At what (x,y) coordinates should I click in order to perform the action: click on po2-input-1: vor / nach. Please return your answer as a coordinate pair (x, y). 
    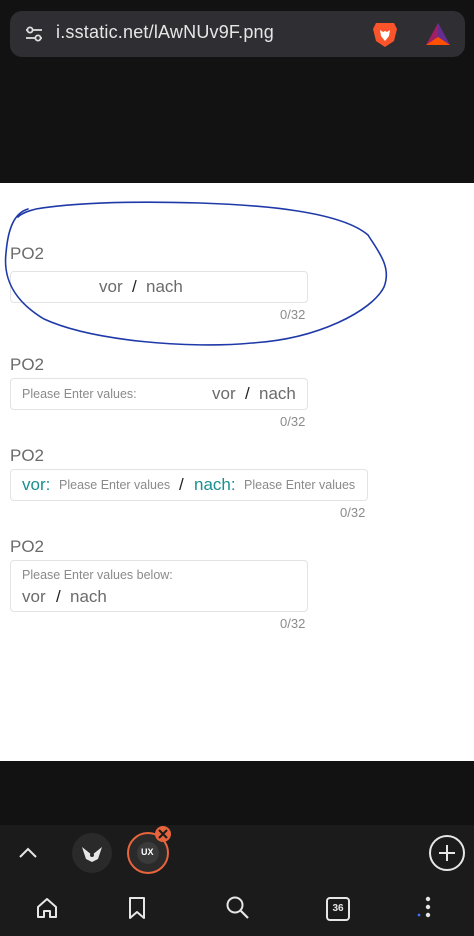
    Looking at the image, I should click on (159, 287).